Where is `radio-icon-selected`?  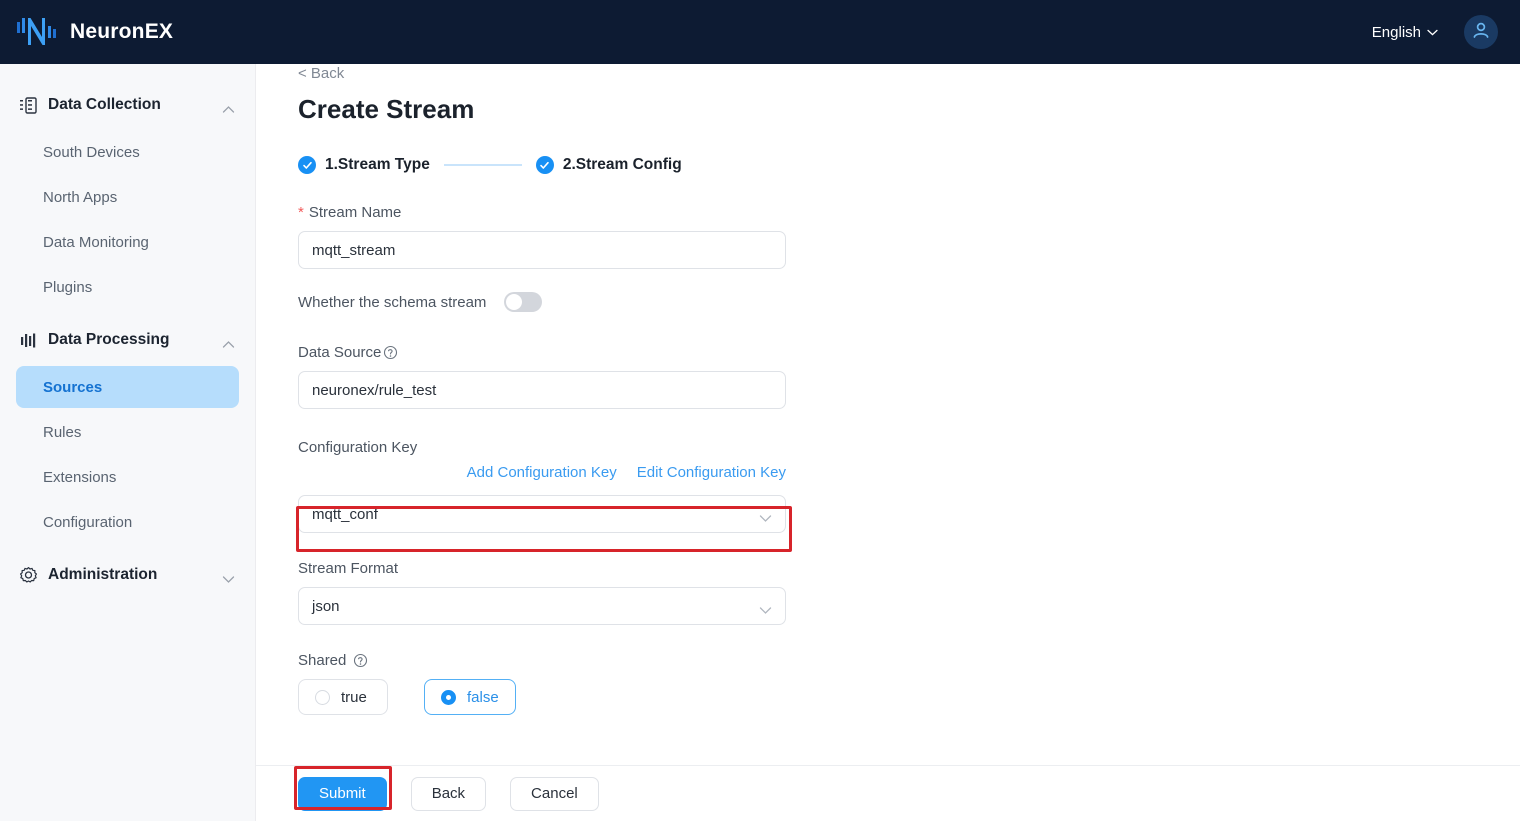 radio-icon-selected is located at coordinates (448, 697).